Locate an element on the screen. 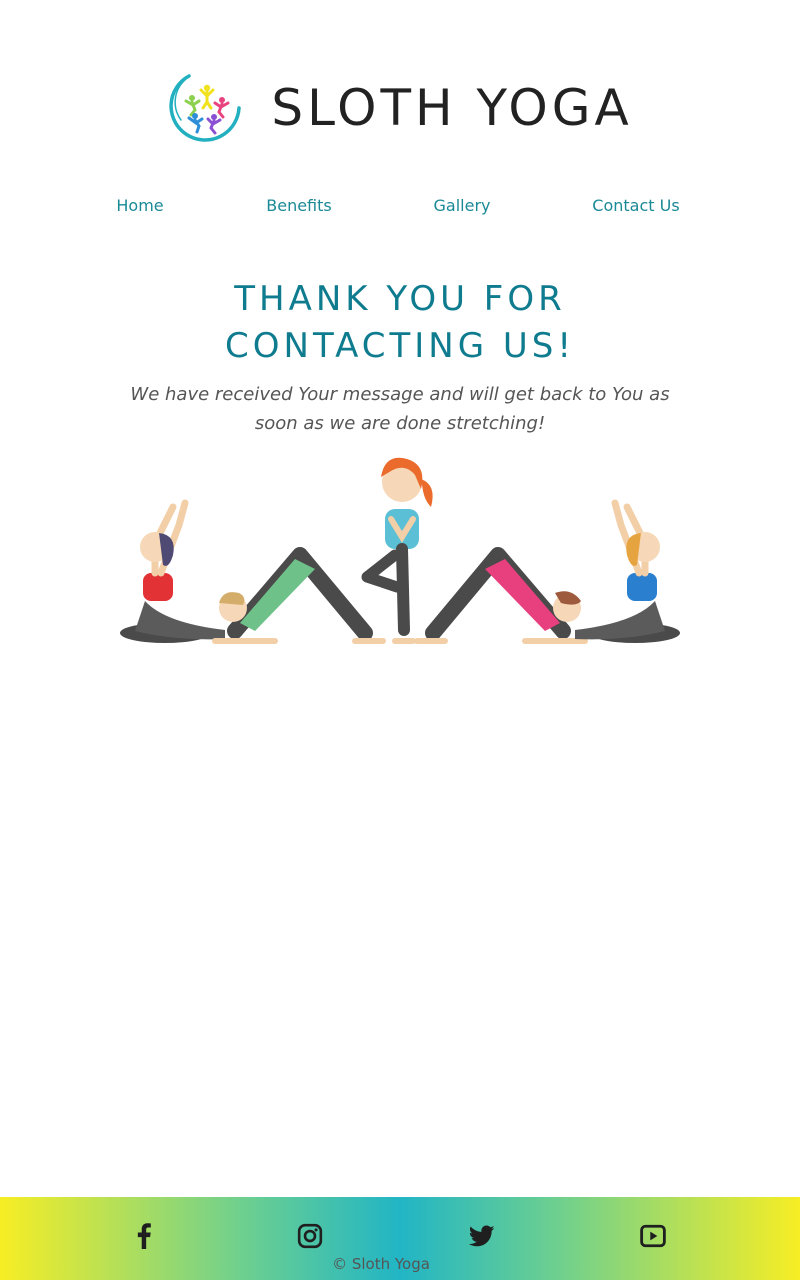  instagram-icon is located at coordinates (310, 1236).